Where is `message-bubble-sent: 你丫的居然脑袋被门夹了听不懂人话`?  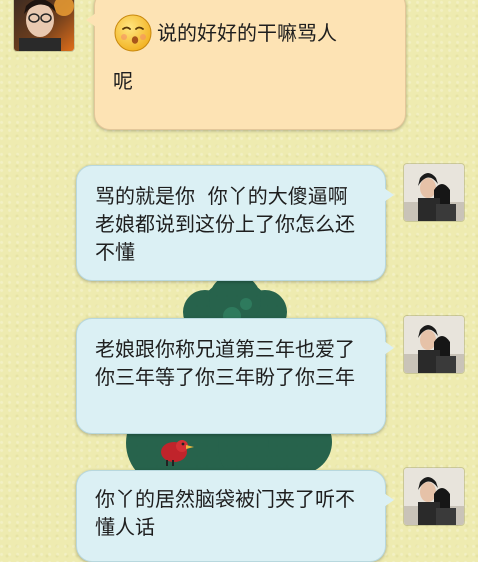 message-bubble-sent: 你丫的居然脑袋被门夹了听不懂人话 is located at coordinates (235, 516).